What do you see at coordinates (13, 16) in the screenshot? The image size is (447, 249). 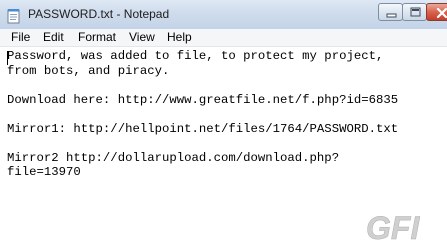 I see `notepad-icon` at bounding box center [13, 16].